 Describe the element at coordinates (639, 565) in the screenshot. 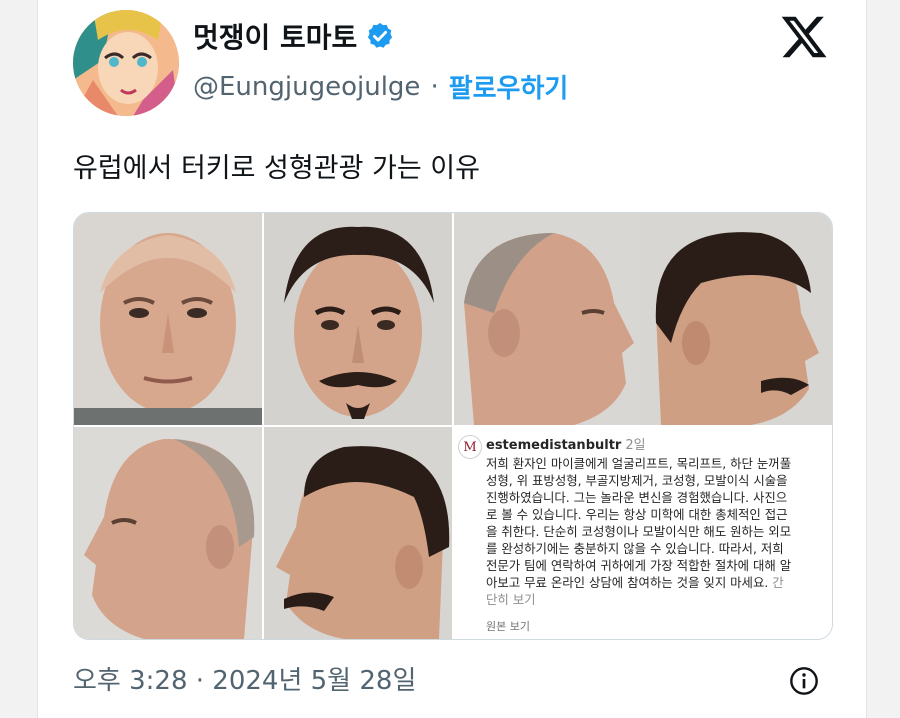

I see `caption-line: 전문가 팀에 연락하여 귀하에게 가장 적합한 절차에 대해 알` at that location.